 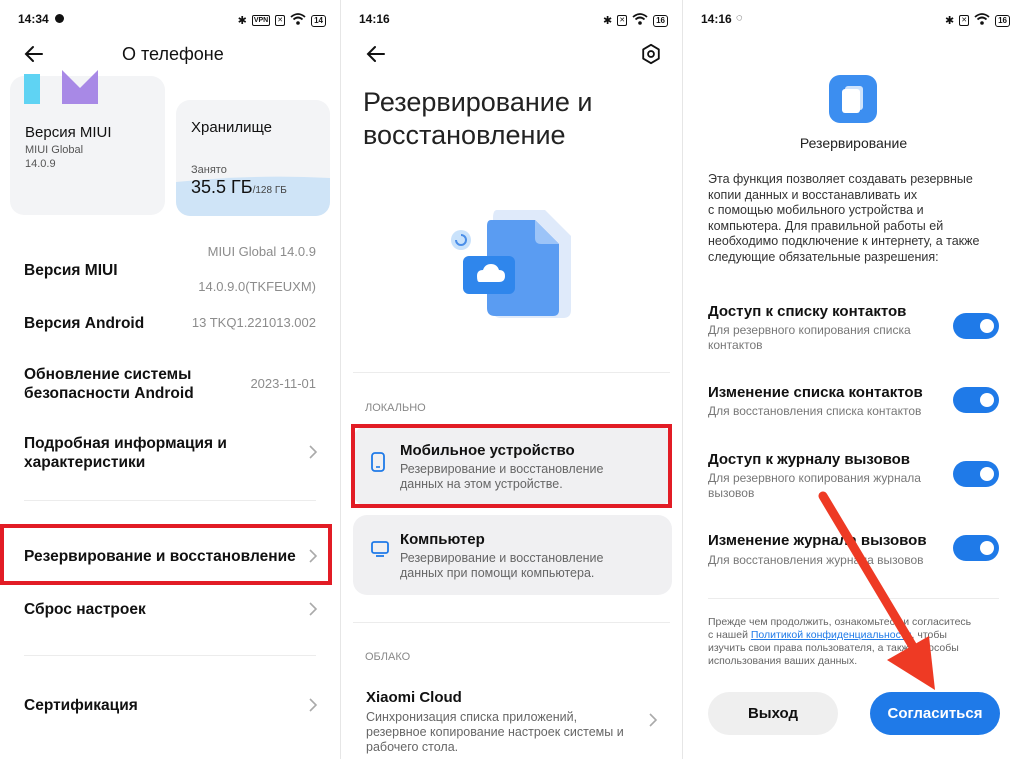 I want to click on miui-card-line1: MIUI Global, so click(x=54, y=150).